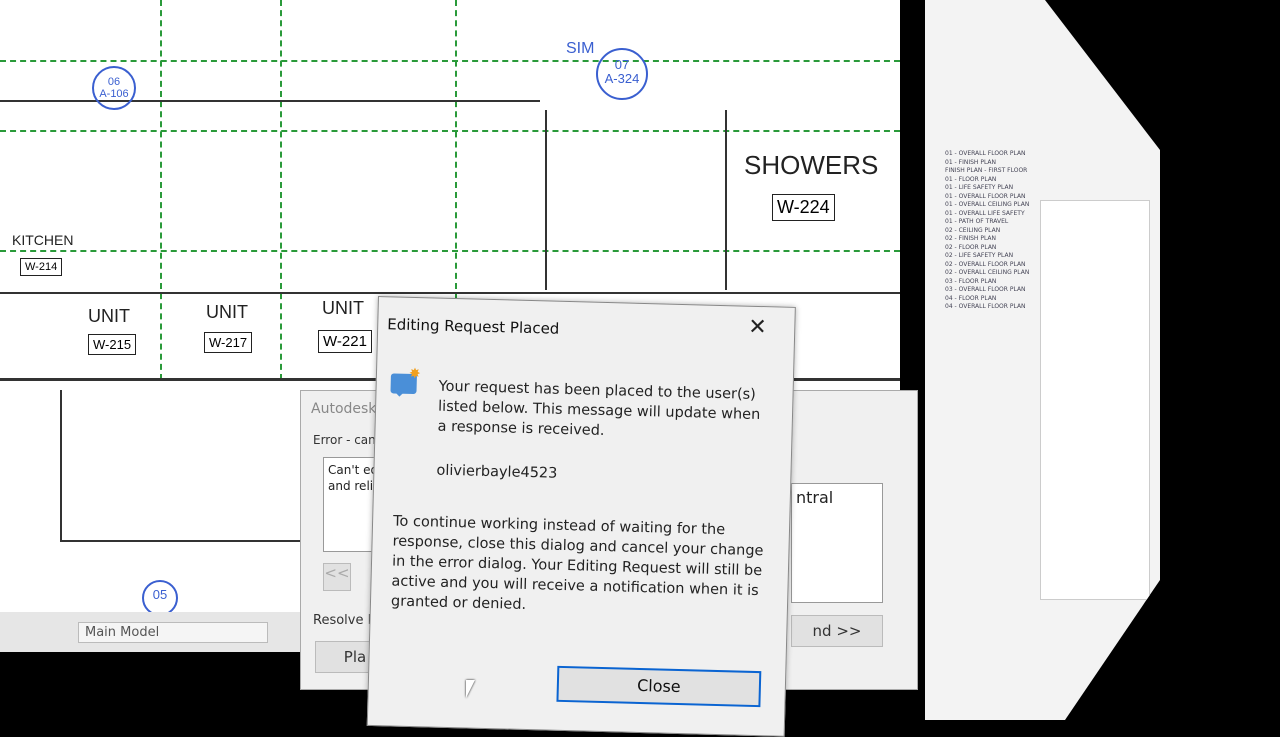 This screenshot has width=1280, height=737. I want to click on callout-bubble: 06 A-106, so click(114, 88).